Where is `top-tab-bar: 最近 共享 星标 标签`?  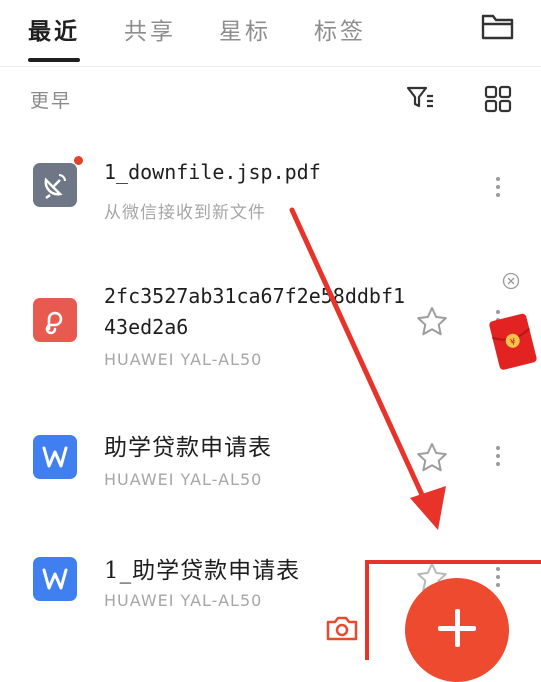 top-tab-bar: 最近 共享 星标 标签 is located at coordinates (270, 31).